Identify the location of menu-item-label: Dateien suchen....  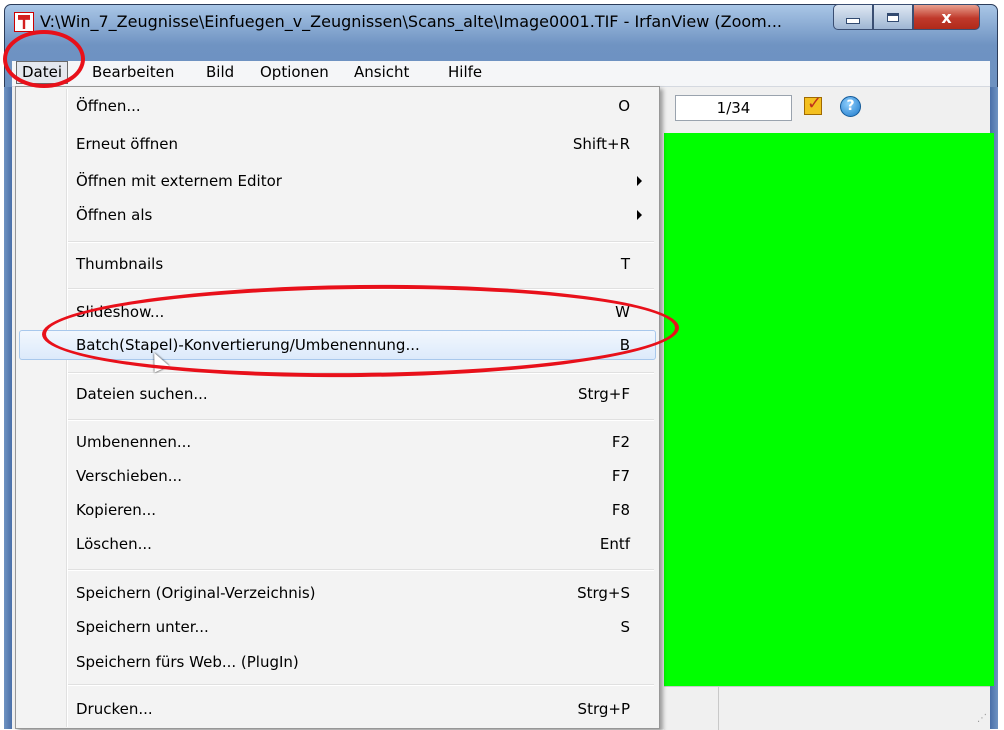
(142, 394).